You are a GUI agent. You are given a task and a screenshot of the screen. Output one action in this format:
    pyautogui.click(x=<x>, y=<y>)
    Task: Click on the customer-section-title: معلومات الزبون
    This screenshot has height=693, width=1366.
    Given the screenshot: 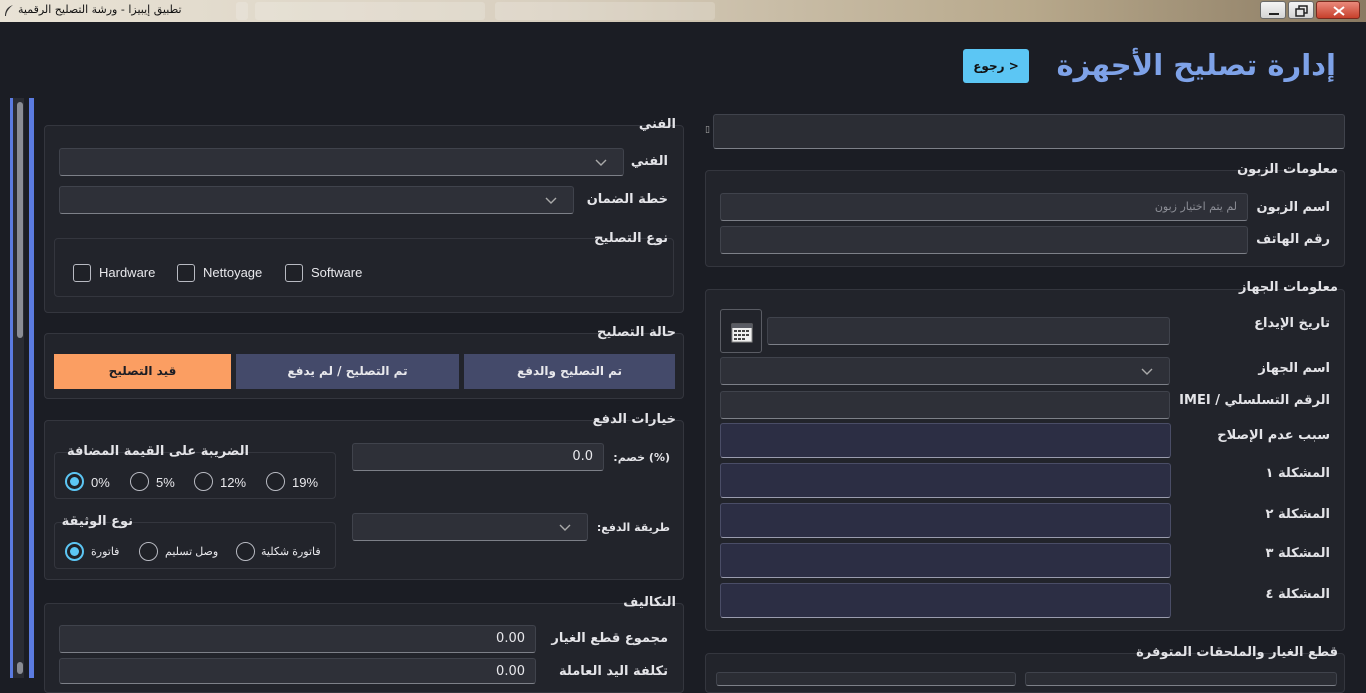 What is the action you would take?
    pyautogui.click(x=1287, y=169)
    